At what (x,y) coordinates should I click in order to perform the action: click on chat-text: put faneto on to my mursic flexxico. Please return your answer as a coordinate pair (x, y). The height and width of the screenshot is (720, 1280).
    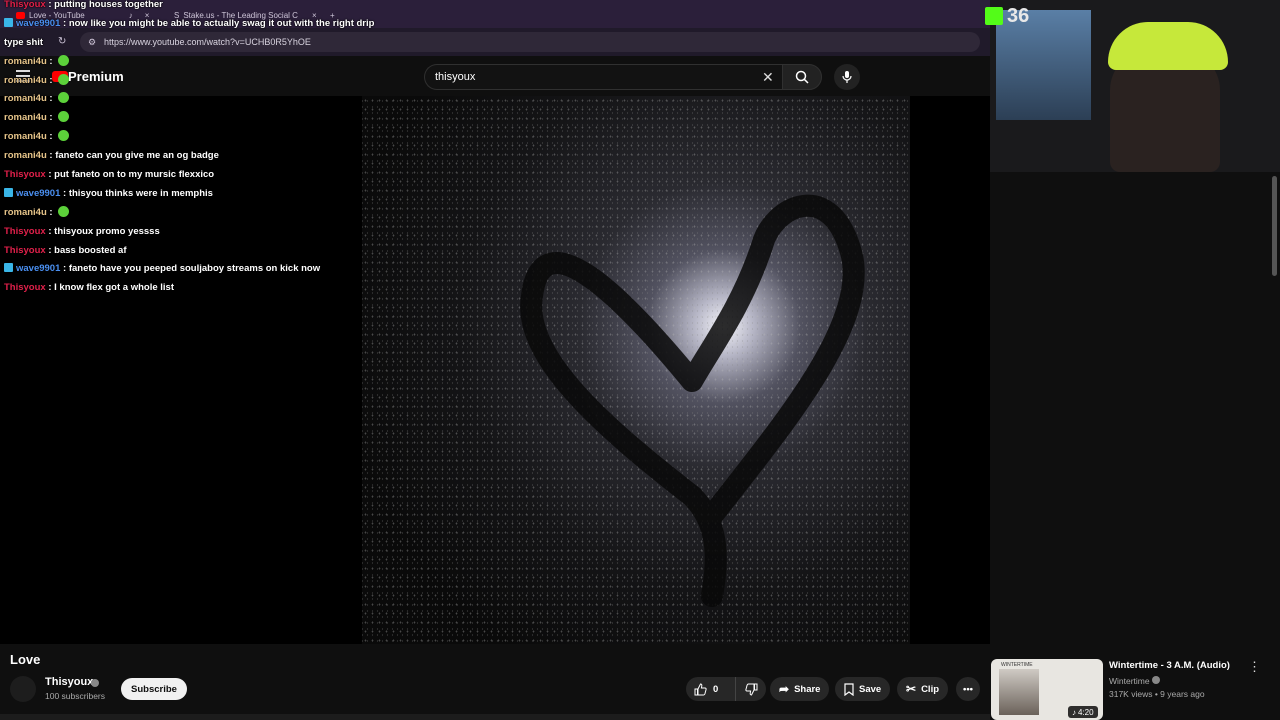
    Looking at the image, I should click on (134, 175).